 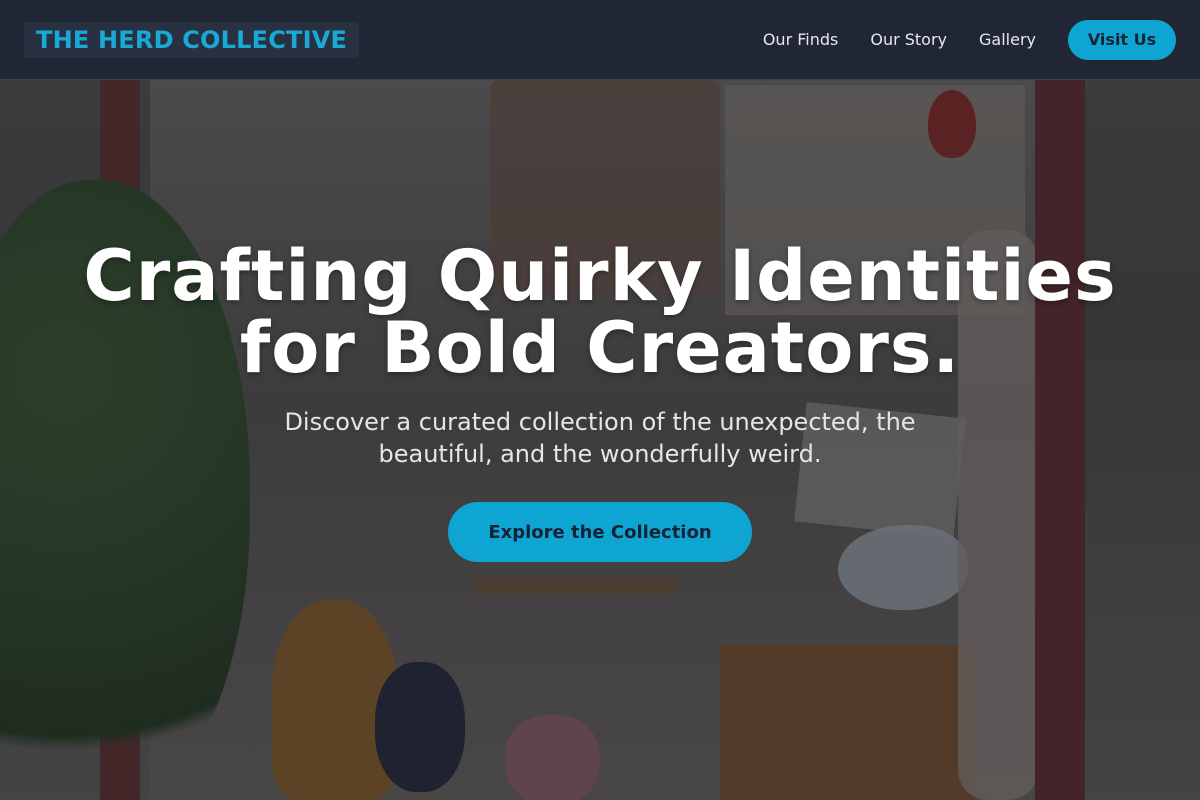 I want to click on nav-link-our-story: Our Story, so click(x=908, y=39).